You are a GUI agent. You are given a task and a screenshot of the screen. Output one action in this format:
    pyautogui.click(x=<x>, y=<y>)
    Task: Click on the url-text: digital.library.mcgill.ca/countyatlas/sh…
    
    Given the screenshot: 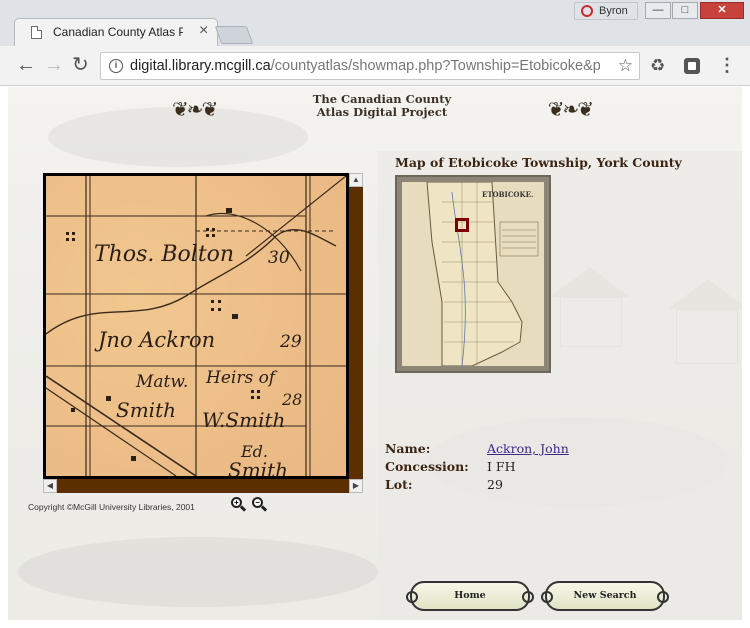 What is the action you would take?
    pyautogui.click(x=365, y=66)
    